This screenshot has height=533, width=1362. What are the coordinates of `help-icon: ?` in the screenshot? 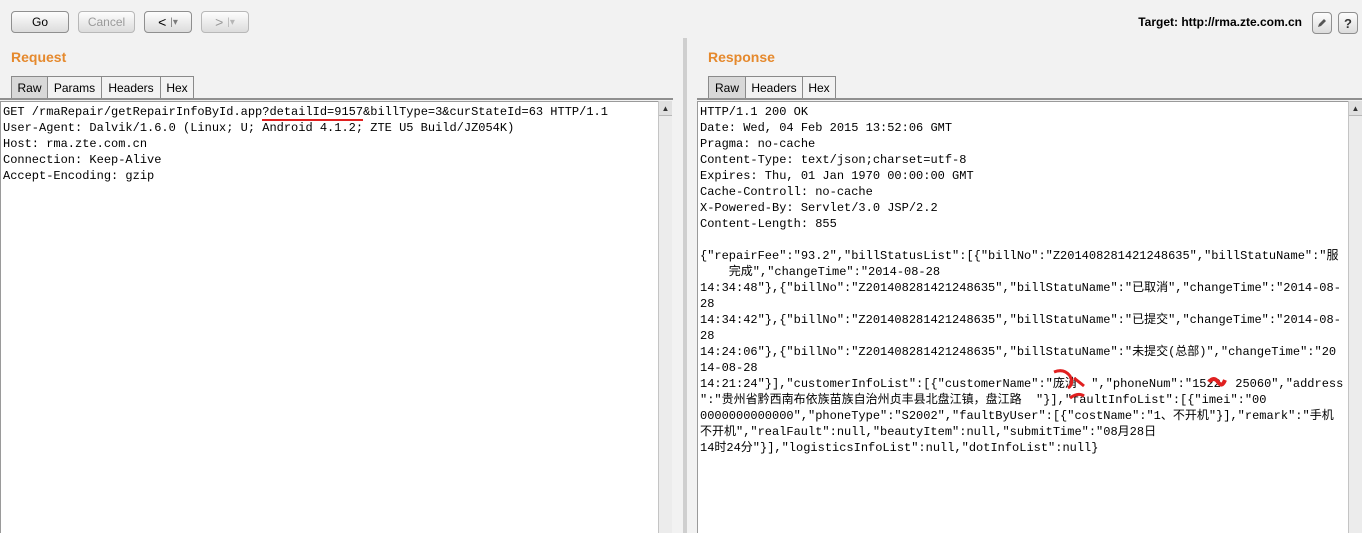 It's located at (1348, 23).